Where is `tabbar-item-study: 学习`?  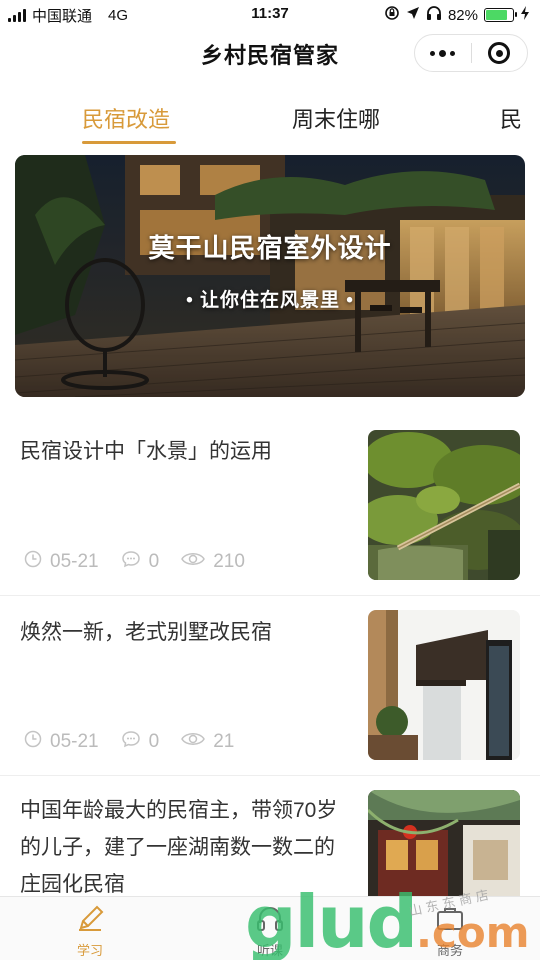 tabbar-item-study: 学习 is located at coordinates (90, 931).